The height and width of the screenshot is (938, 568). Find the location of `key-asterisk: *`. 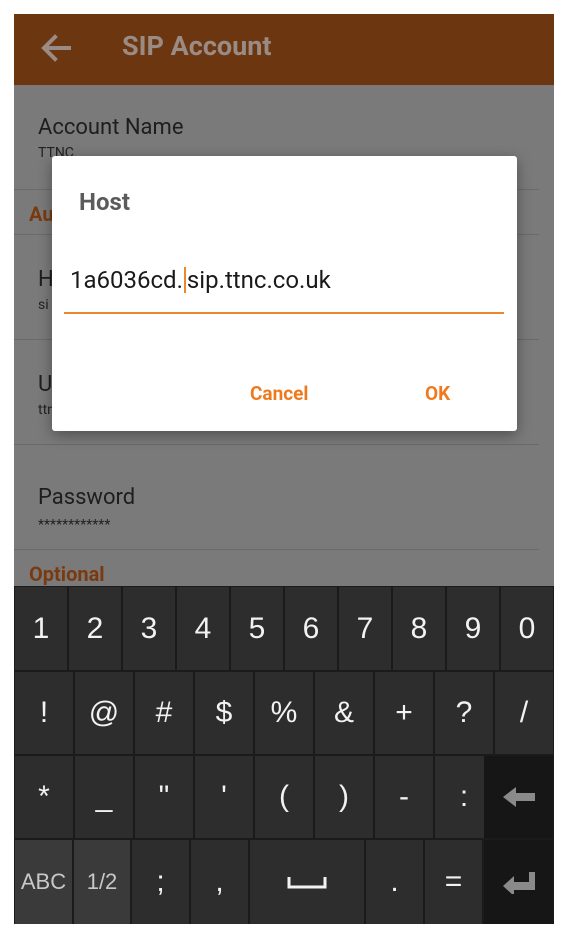

key-asterisk: * is located at coordinates (44, 797).